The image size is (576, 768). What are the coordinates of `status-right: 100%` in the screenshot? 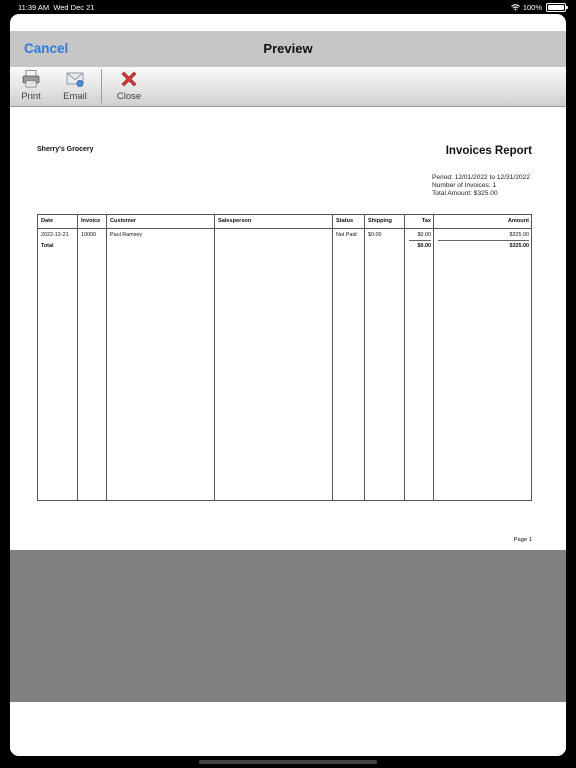 It's located at (526, 7).